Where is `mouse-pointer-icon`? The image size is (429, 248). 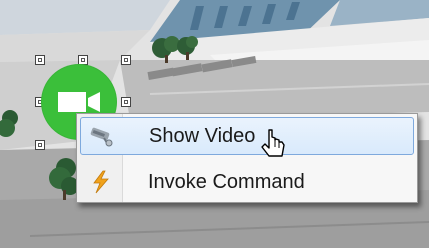
mouse-pointer-icon is located at coordinates (275, 148).